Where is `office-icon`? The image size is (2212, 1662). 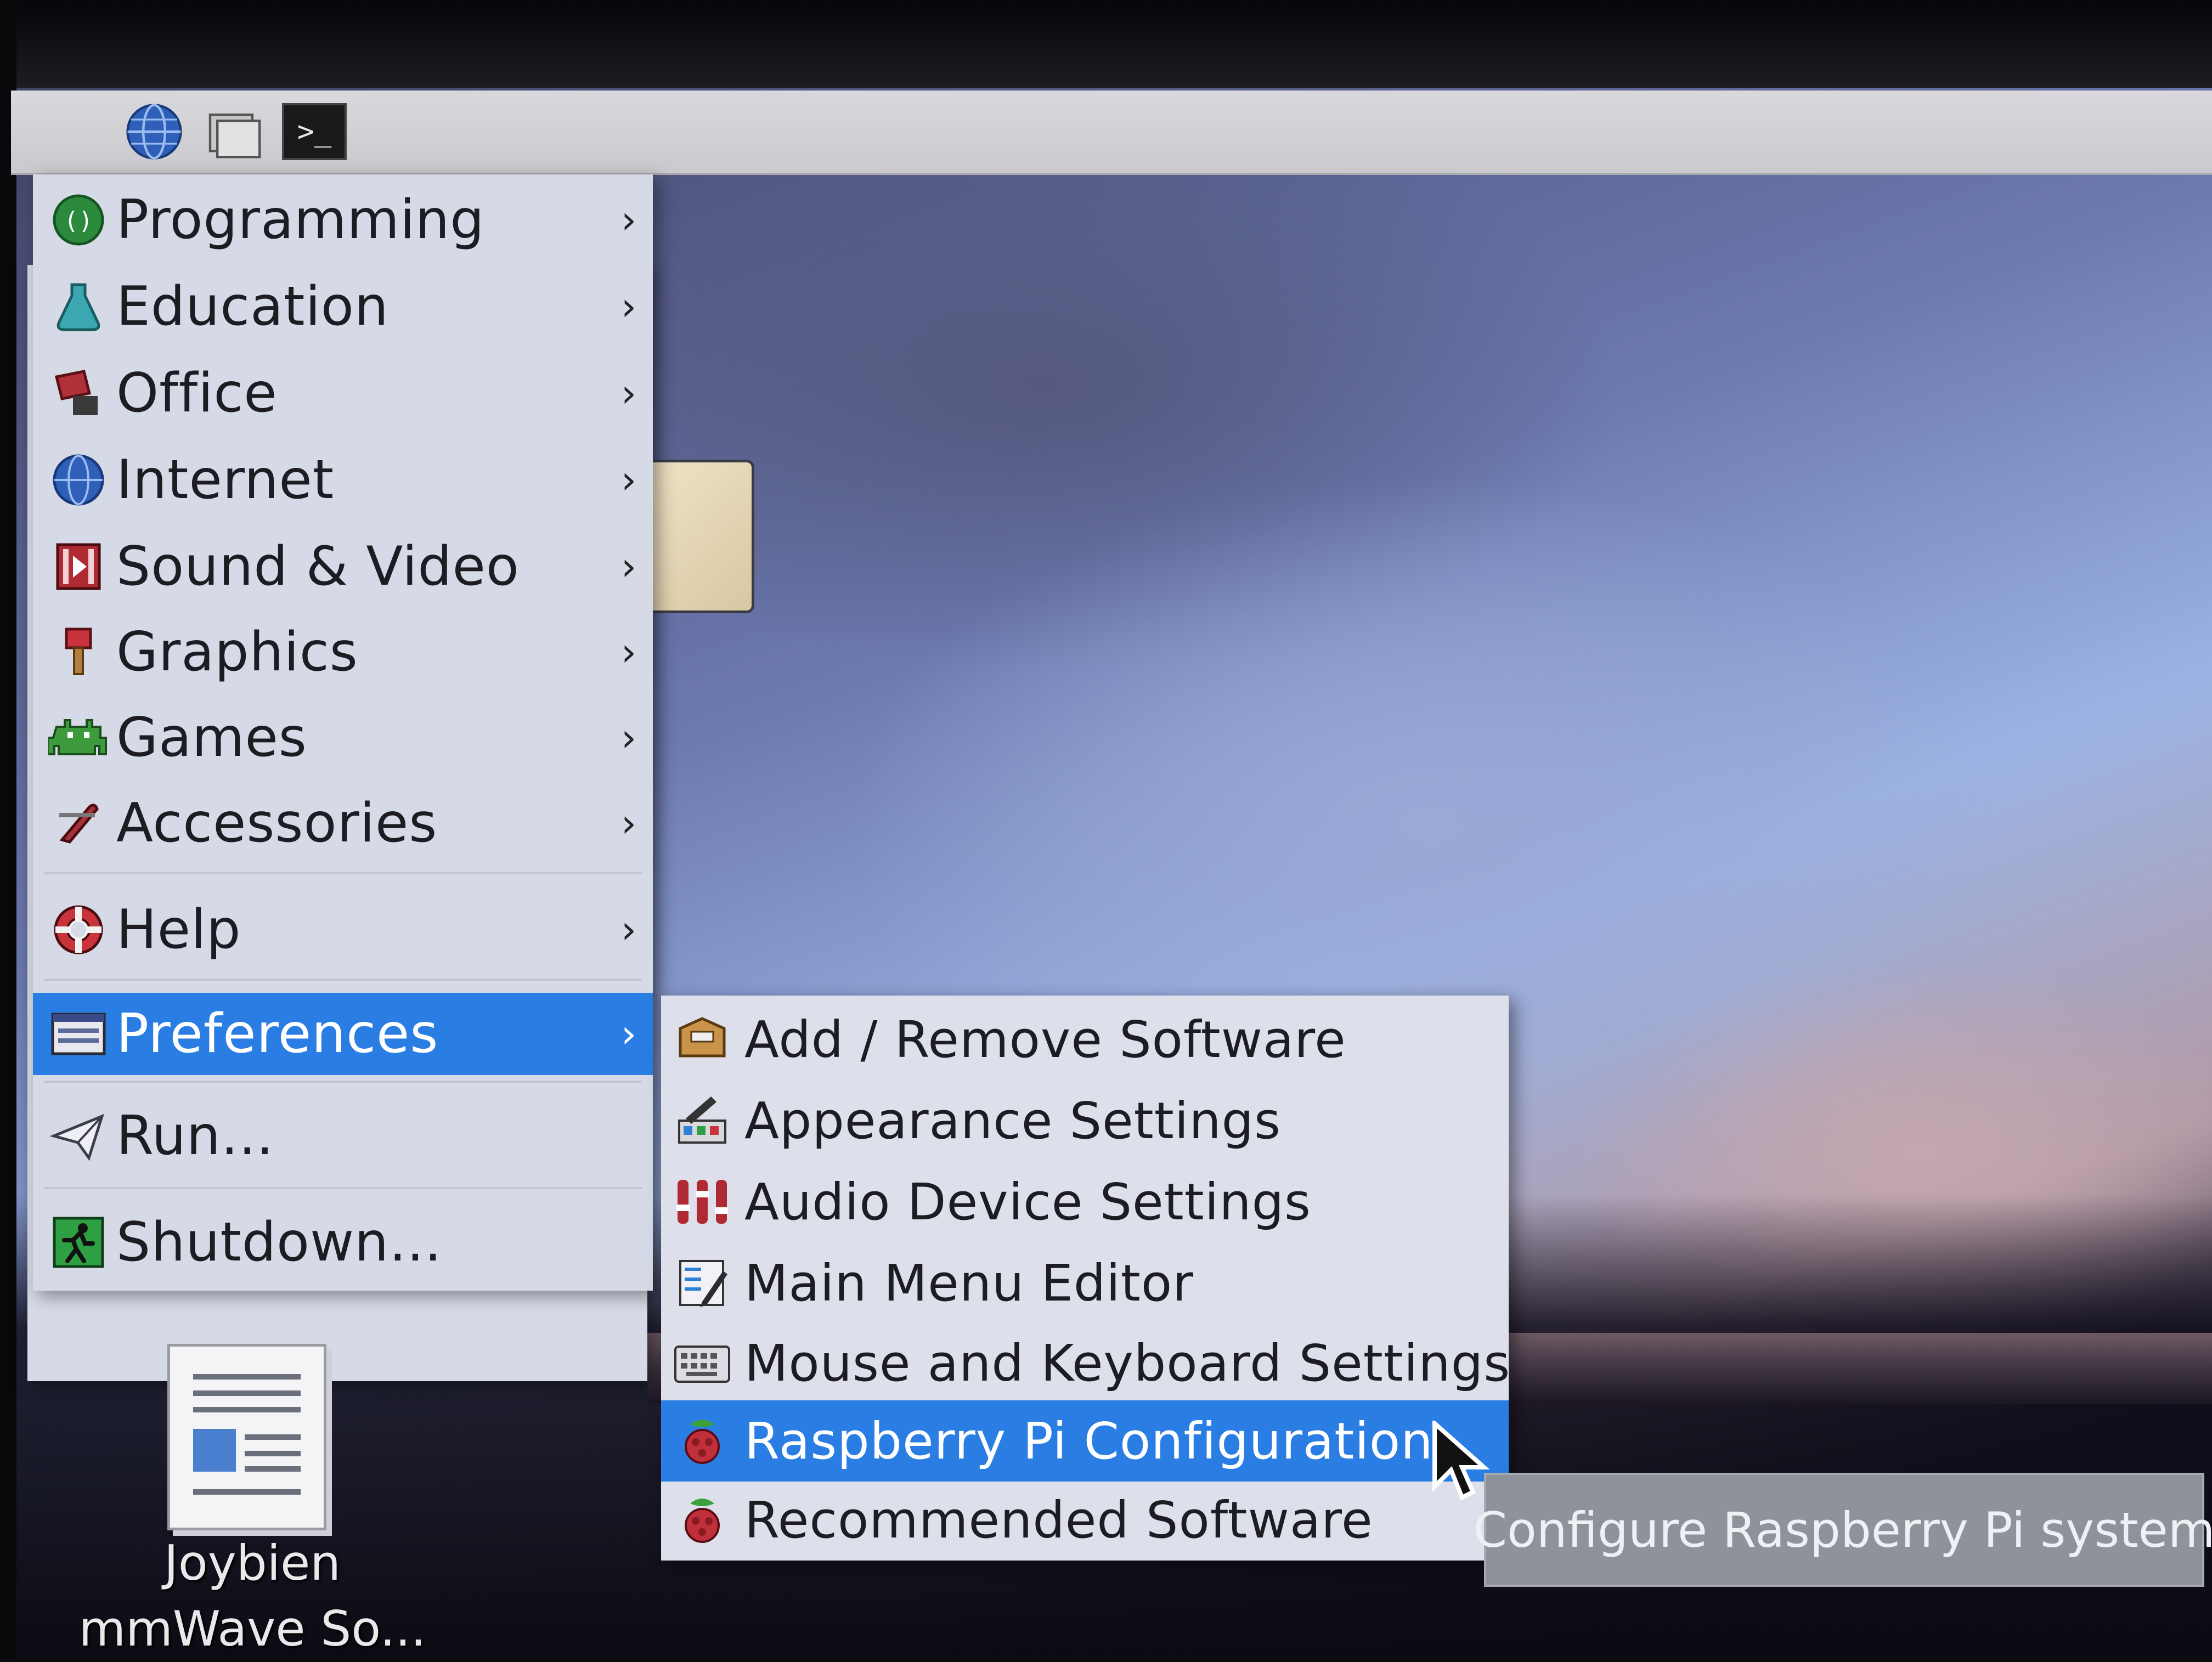 office-icon is located at coordinates (79, 393).